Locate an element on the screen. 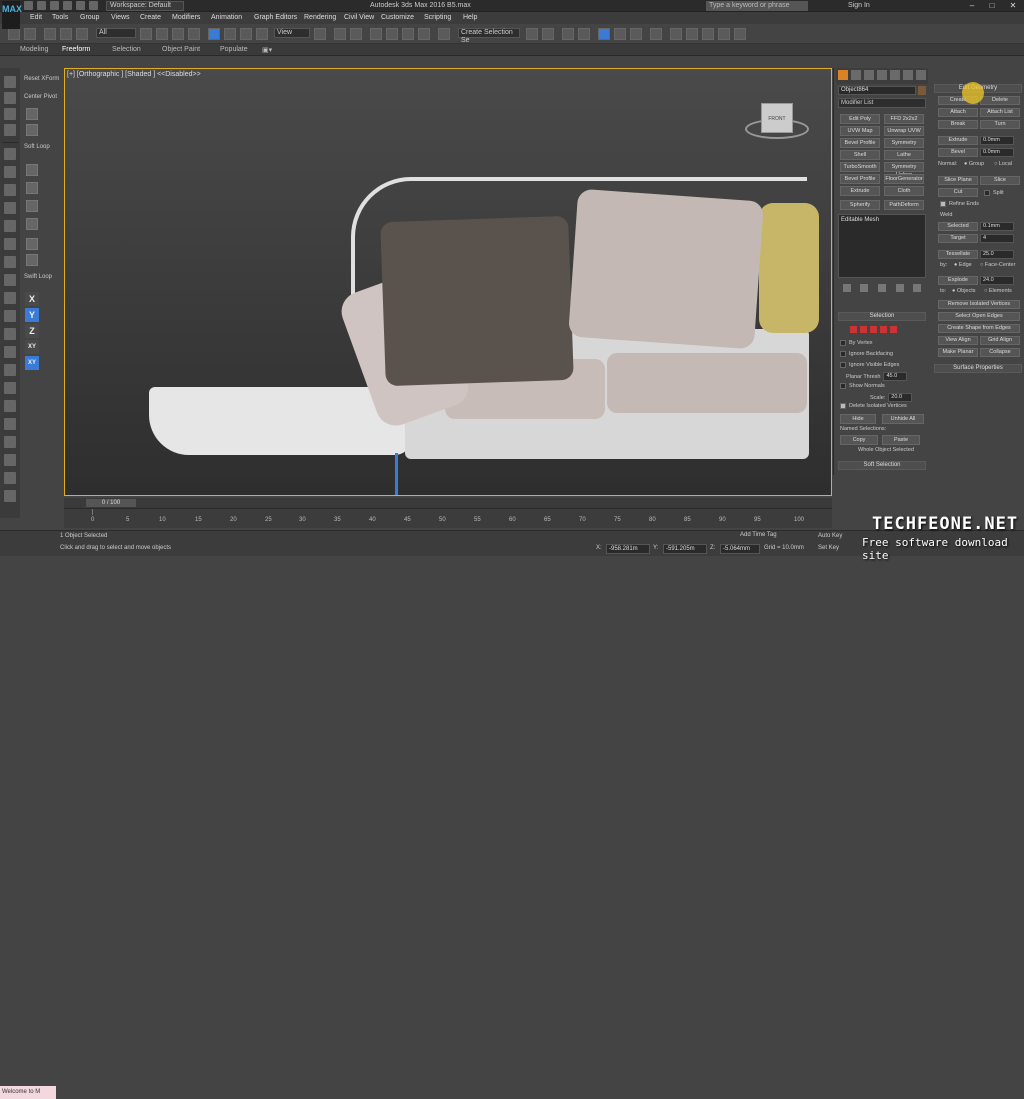  select-and-rotate-icon is located at coordinates (230, 34).